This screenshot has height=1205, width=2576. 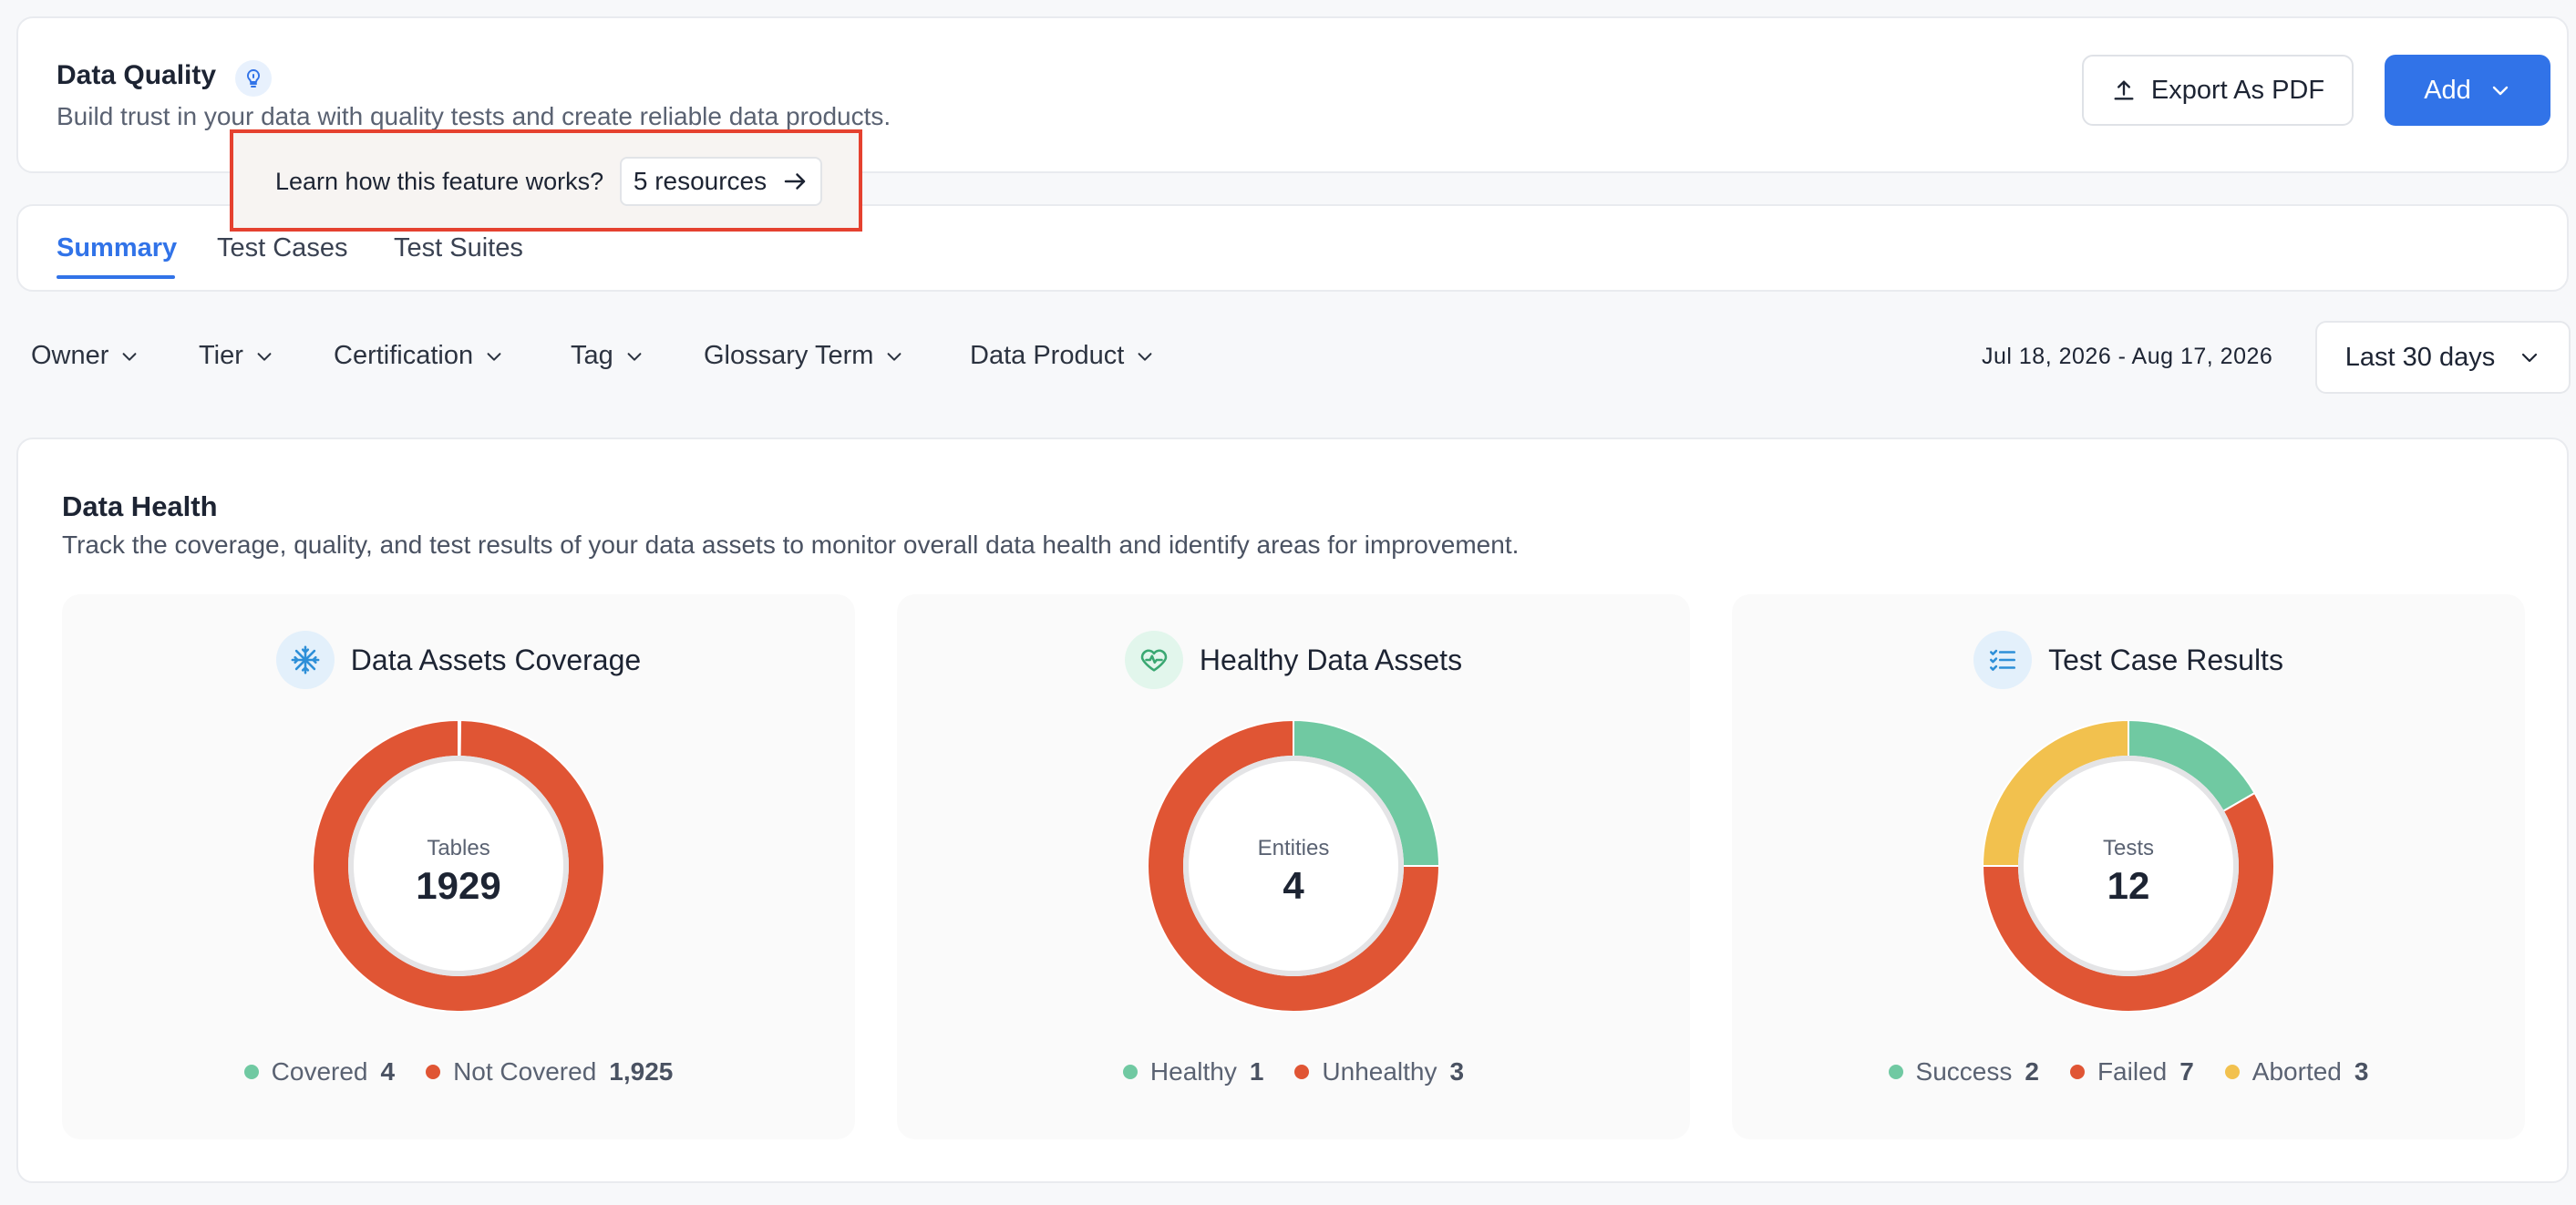 I want to click on legend-label: Success, so click(x=1964, y=1072).